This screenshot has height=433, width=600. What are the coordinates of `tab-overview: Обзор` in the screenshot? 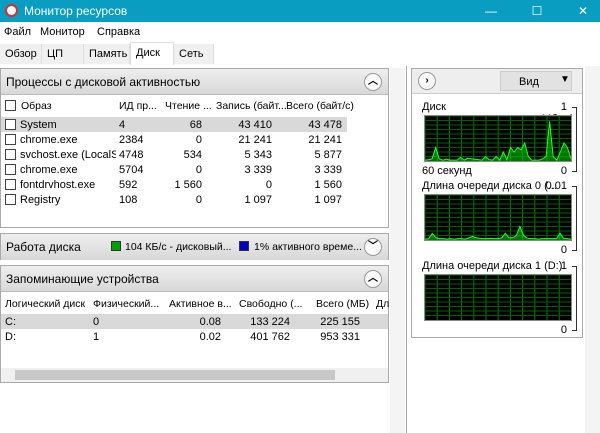 It's located at (21, 54).